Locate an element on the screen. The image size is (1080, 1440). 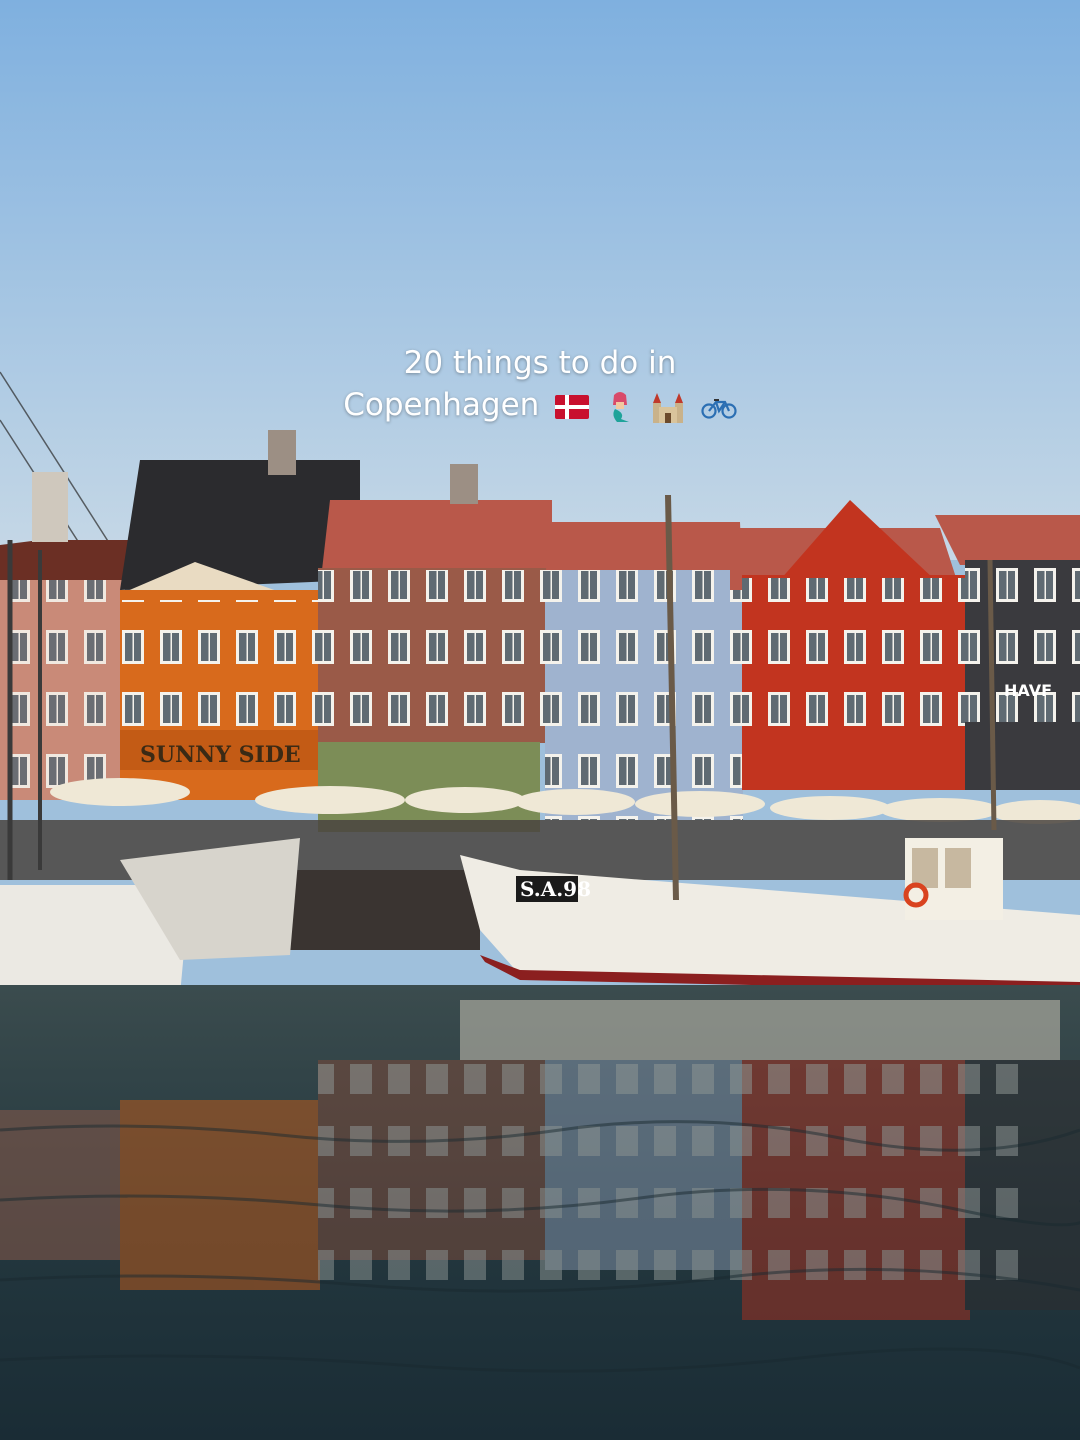
boat-registration: S.A.98 is located at coordinates (555, 889).